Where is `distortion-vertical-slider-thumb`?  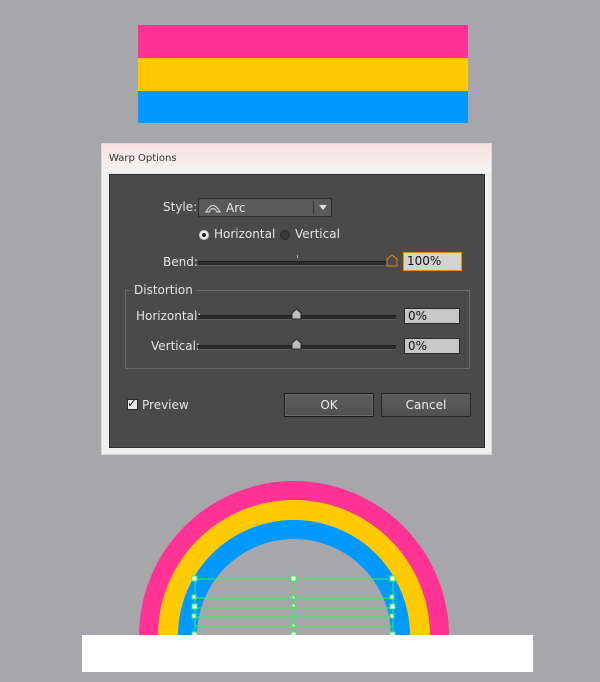 distortion-vertical-slider-thumb is located at coordinates (296, 345).